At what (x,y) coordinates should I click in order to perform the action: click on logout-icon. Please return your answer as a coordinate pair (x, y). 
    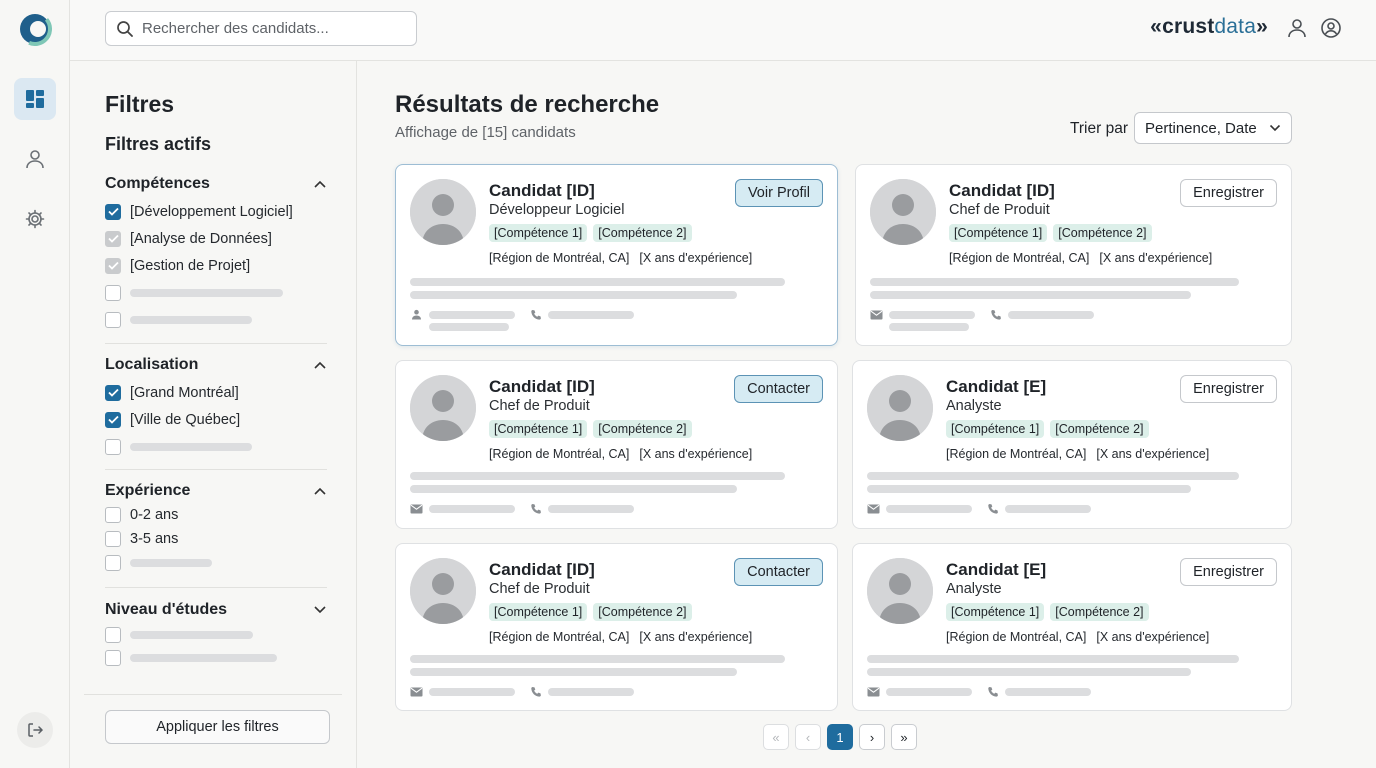
    Looking at the image, I should click on (36, 730).